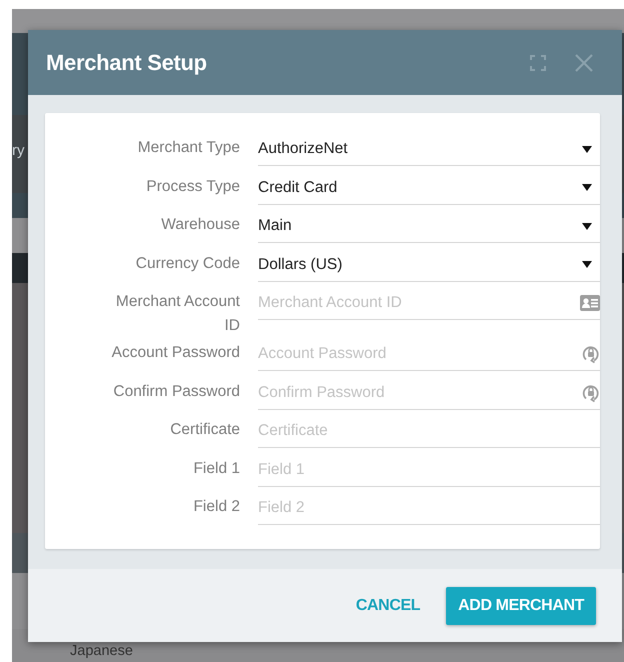 Image resolution: width=624 pixels, height=662 pixels. Describe the element at coordinates (538, 62) in the screenshot. I see `fullscreen-icon` at that location.